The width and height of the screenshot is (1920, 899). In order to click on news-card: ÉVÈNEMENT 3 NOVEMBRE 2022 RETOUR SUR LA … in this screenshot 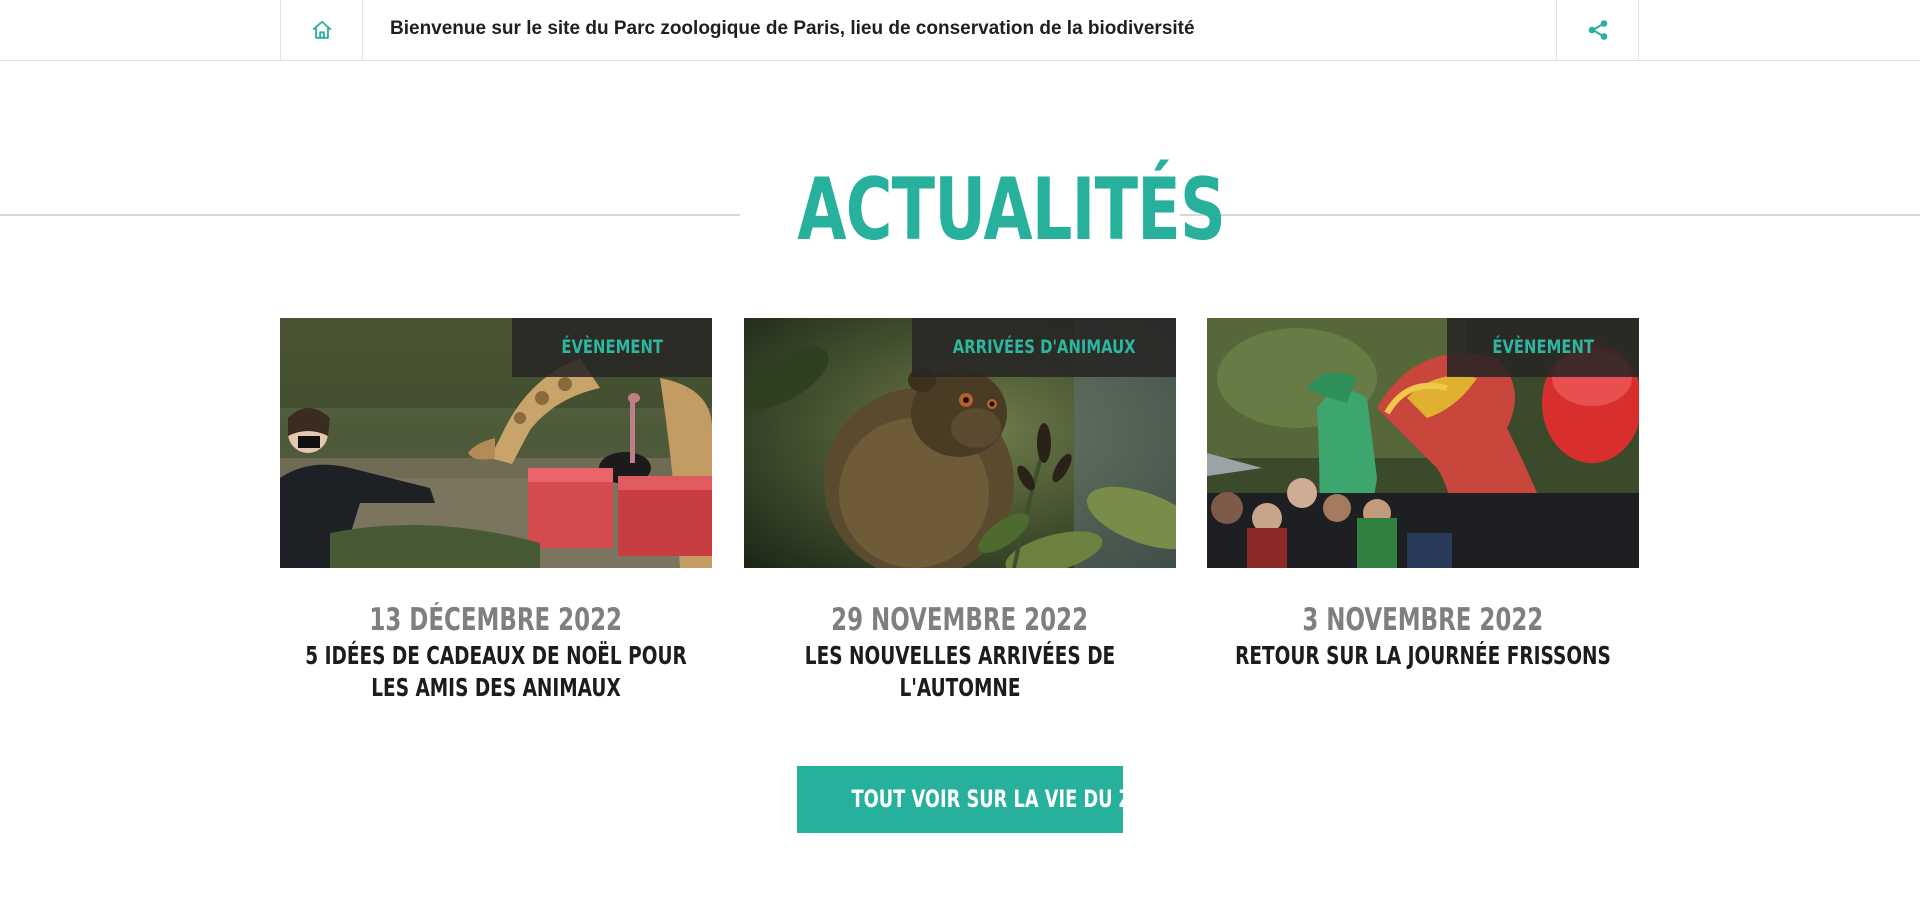, I will do `click(1423, 495)`.